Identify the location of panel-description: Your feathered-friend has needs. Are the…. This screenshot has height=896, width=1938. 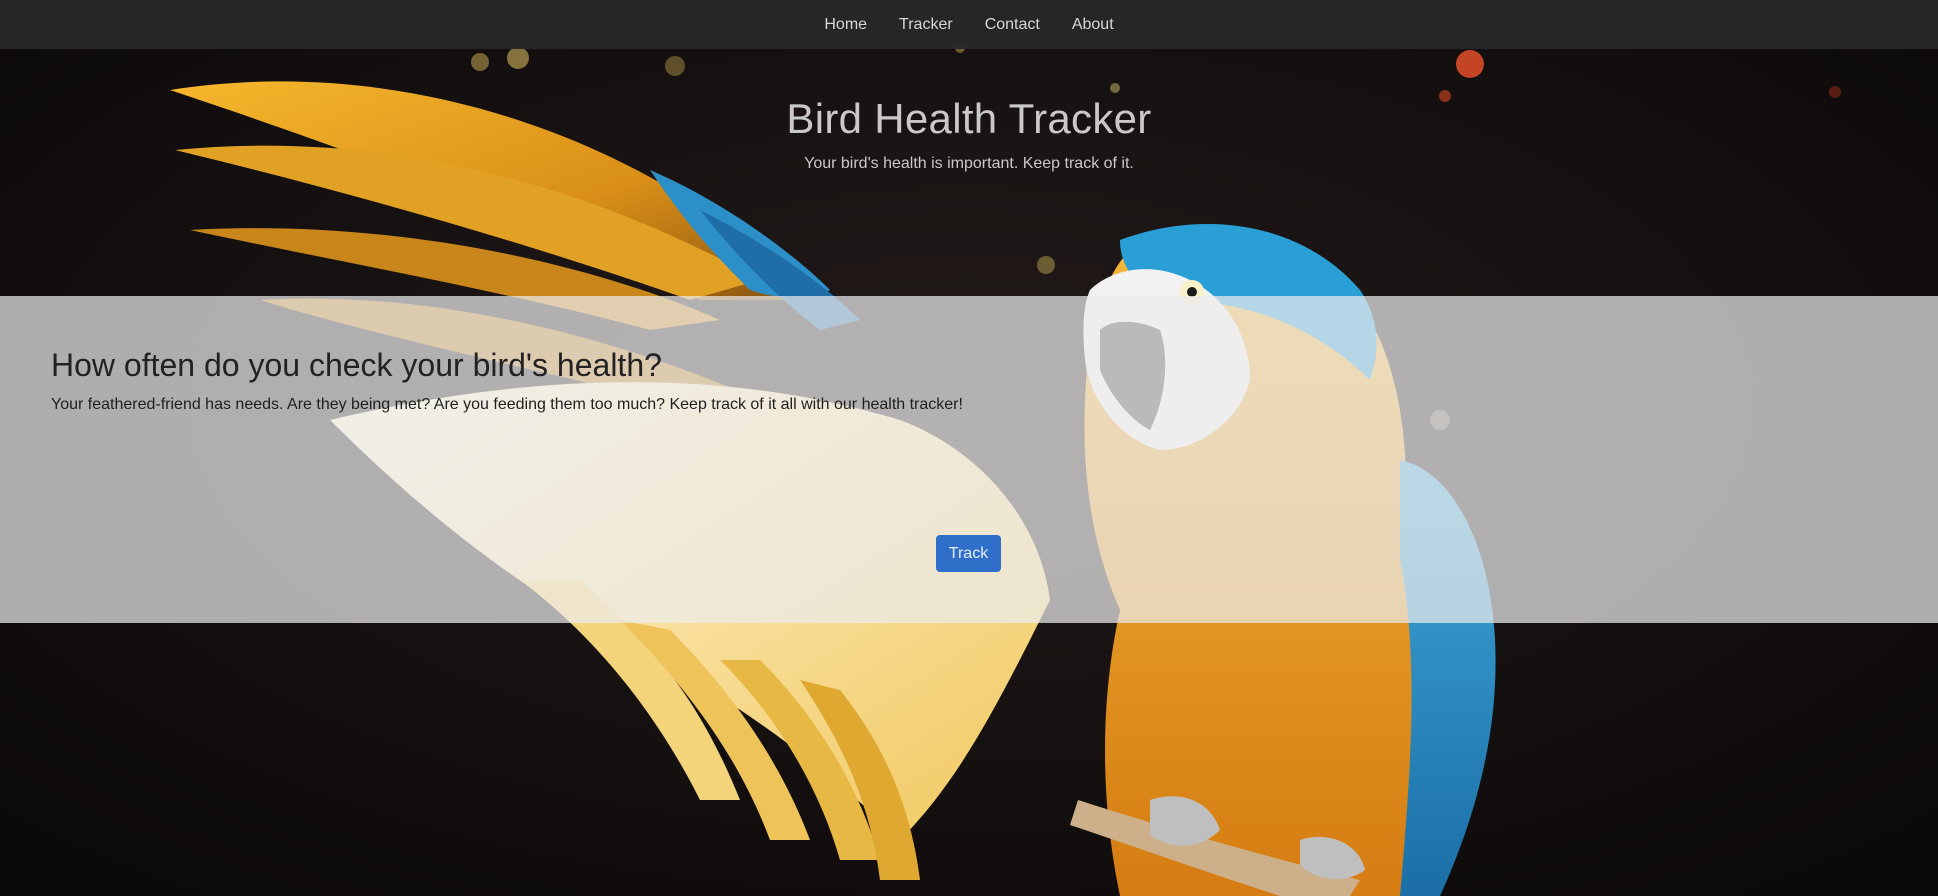
(507, 404).